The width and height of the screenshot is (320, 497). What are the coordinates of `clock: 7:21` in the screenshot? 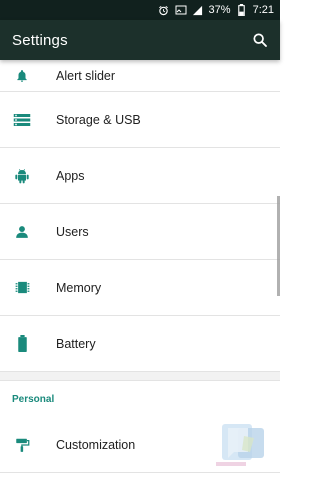 It's located at (263, 10).